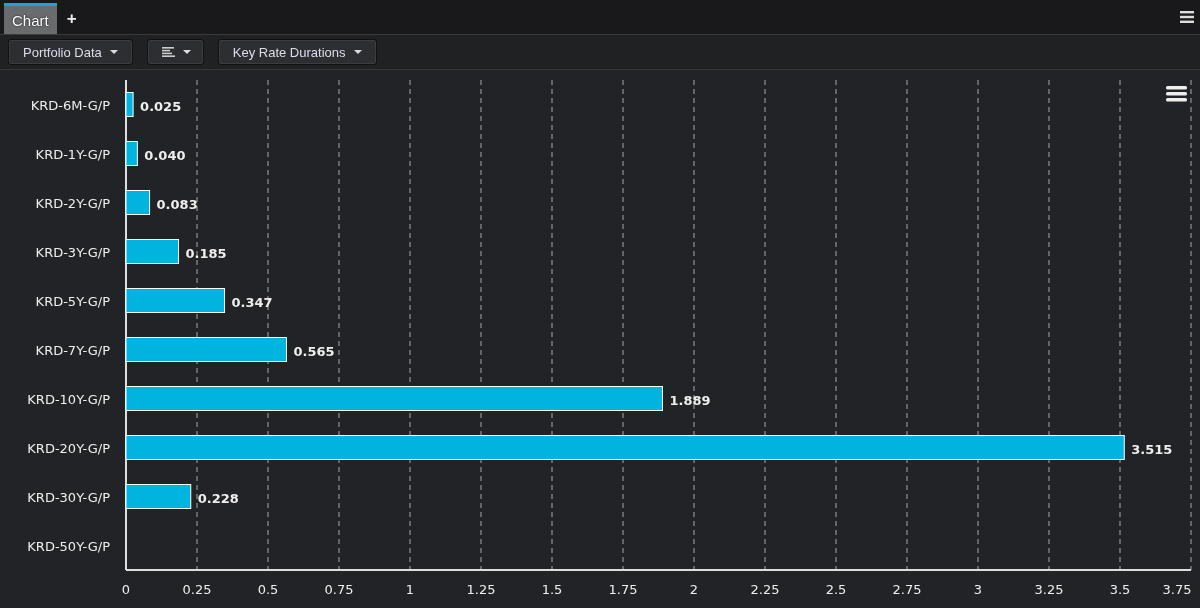 This screenshot has height=608, width=1200. Describe the element at coordinates (72, 203) in the screenshot. I see `category-label: KRD-2Y-G/P` at that location.